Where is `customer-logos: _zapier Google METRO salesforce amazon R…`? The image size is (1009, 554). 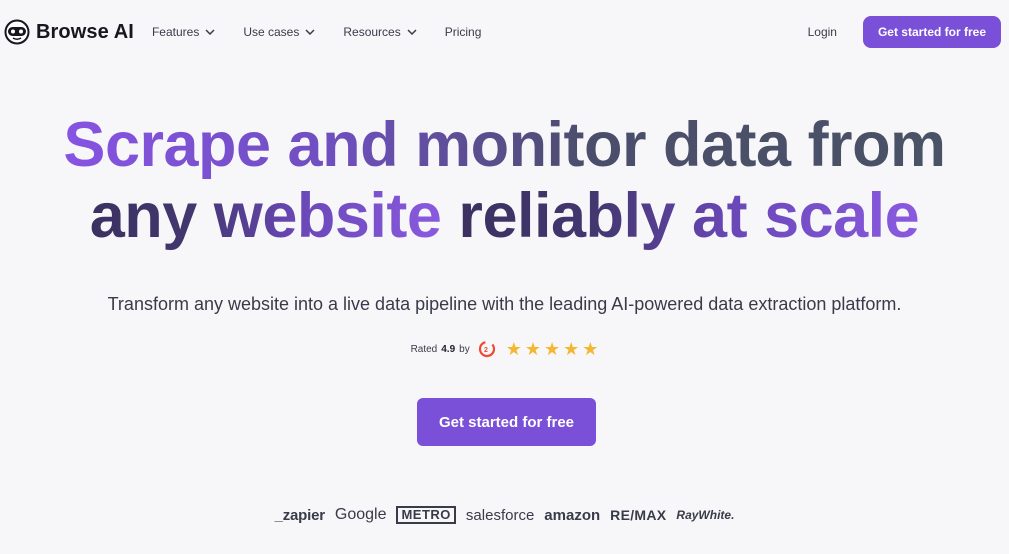 customer-logos: _zapier Google METRO salesforce amazon R… is located at coordinates (504, 515).